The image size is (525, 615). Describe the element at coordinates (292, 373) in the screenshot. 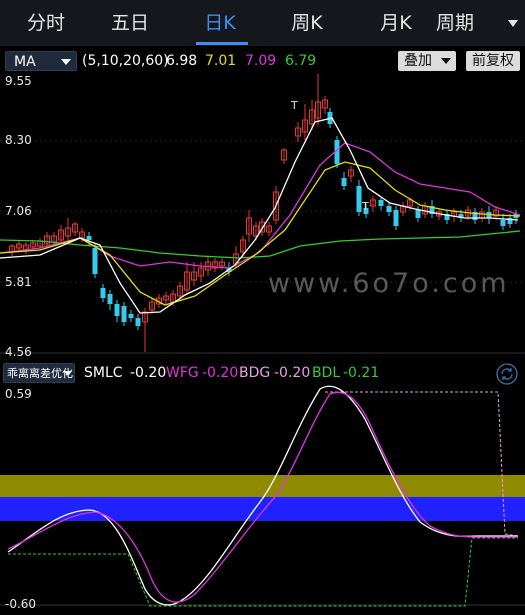

I see `bdg-value: -0.20` at that location.